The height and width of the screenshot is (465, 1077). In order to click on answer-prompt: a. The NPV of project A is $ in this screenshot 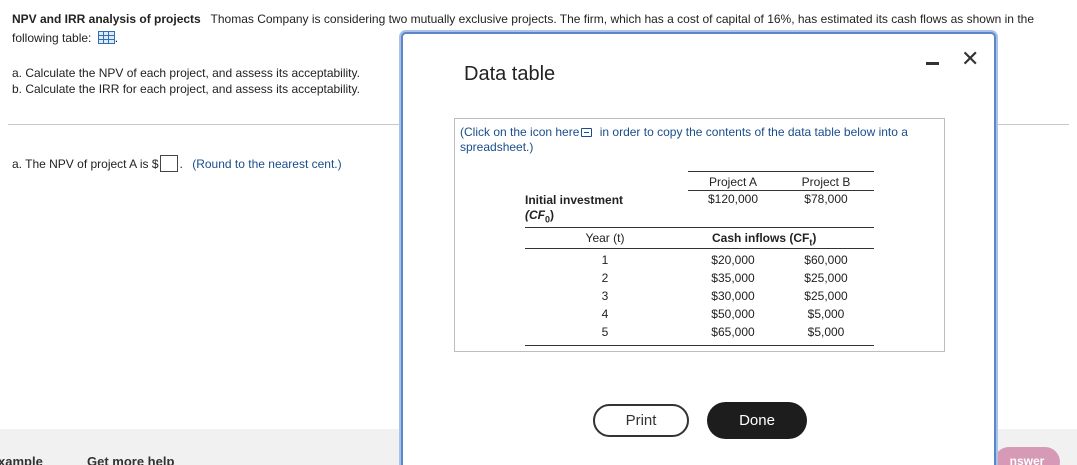, I will do `click(85, 164)`.